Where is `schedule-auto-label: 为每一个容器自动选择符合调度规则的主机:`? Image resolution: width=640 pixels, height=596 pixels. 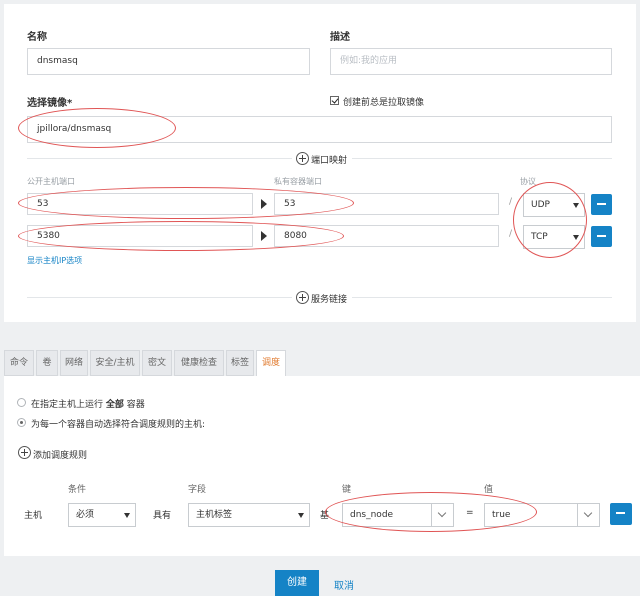
schedule-auto-label: 为每一个容器自动选择符合调度规则的主机: is located at coordinates (118, 425).